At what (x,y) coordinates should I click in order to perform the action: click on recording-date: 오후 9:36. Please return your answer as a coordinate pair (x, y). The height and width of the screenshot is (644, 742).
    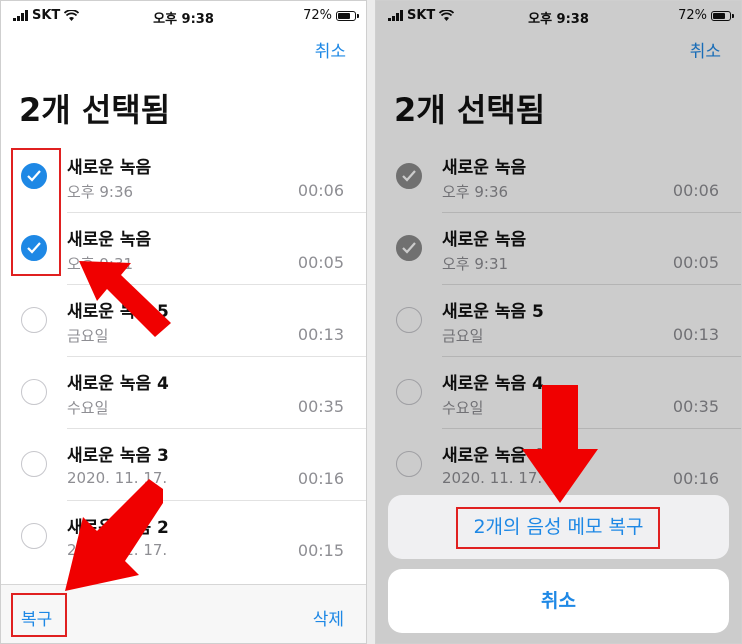
    Looking at the image, I should click on (100, 192).